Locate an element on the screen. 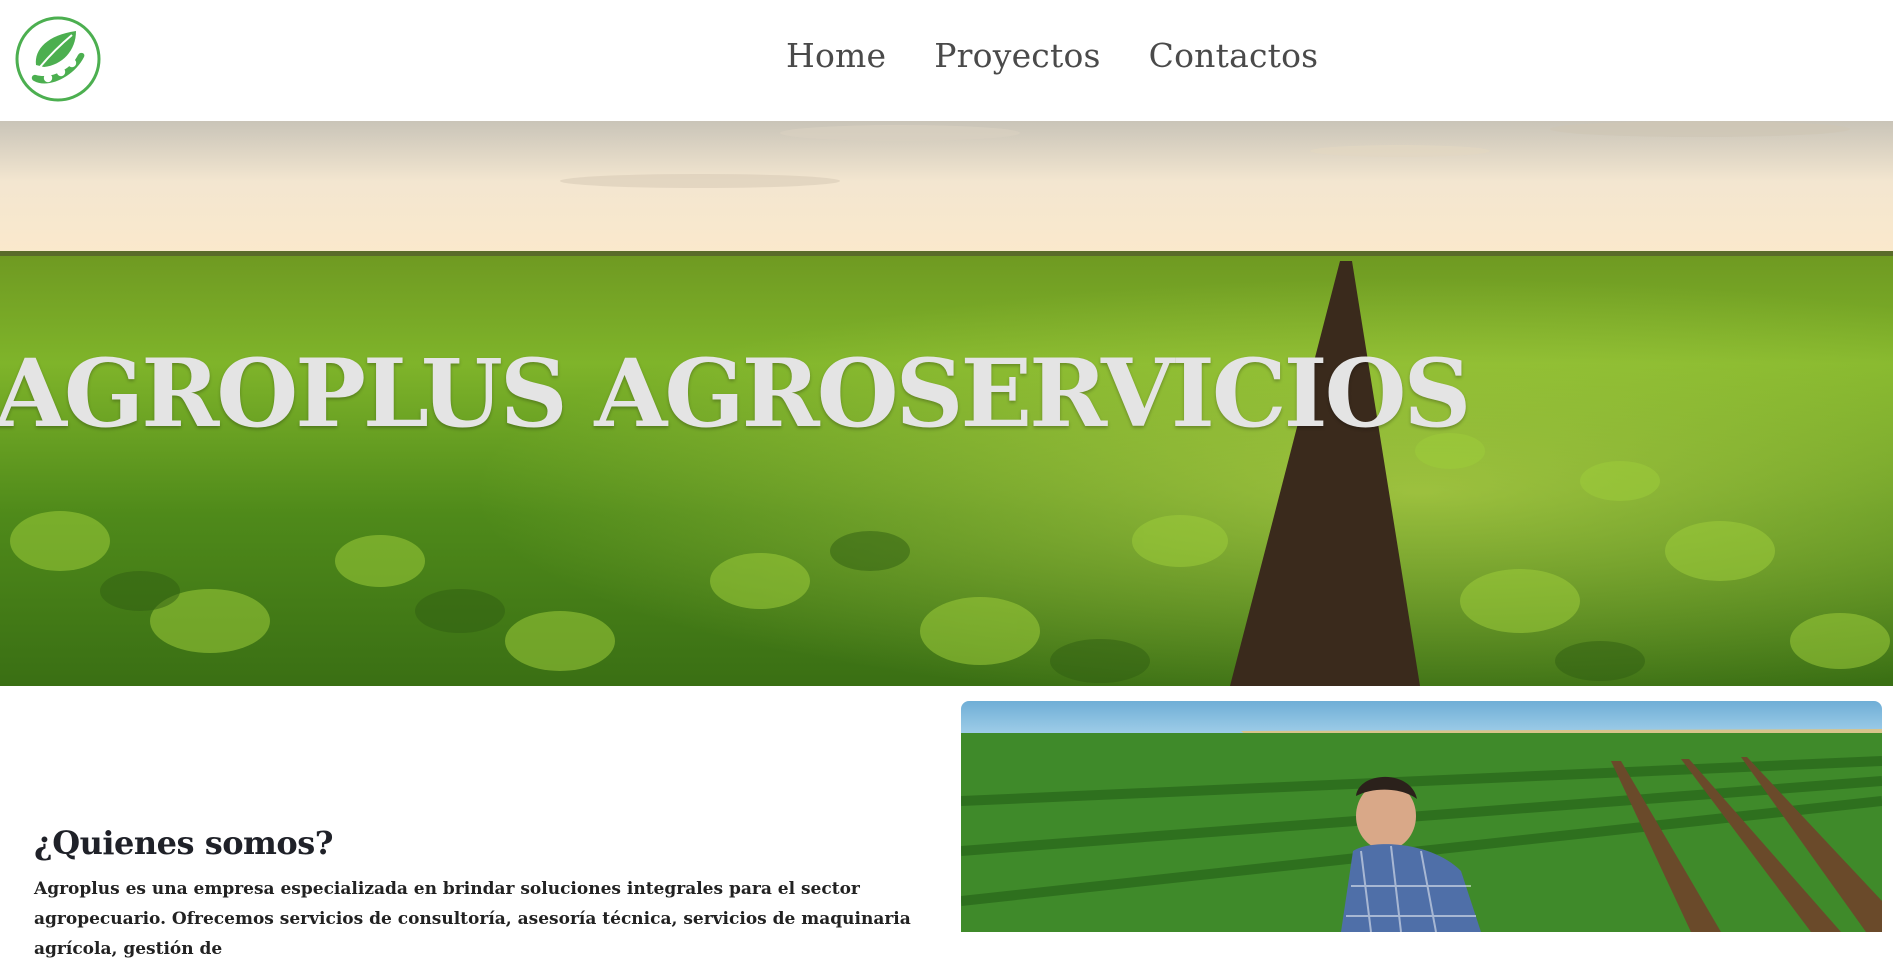  nav-proyectos-link: Proyectos is located at coordinates (1017, 55).